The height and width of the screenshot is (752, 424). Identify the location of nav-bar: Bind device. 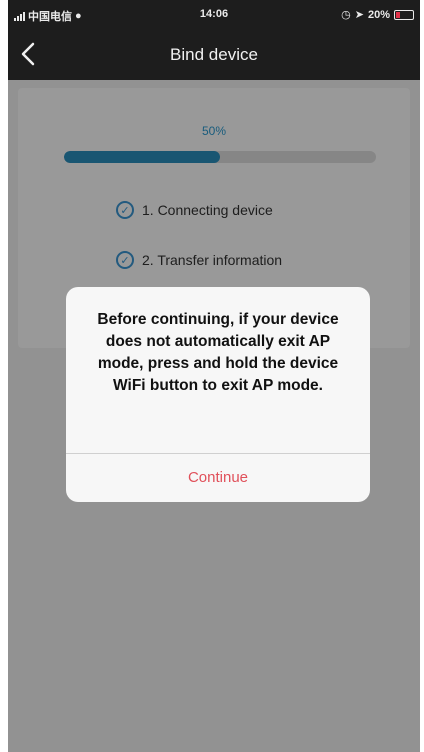
(214, 54).